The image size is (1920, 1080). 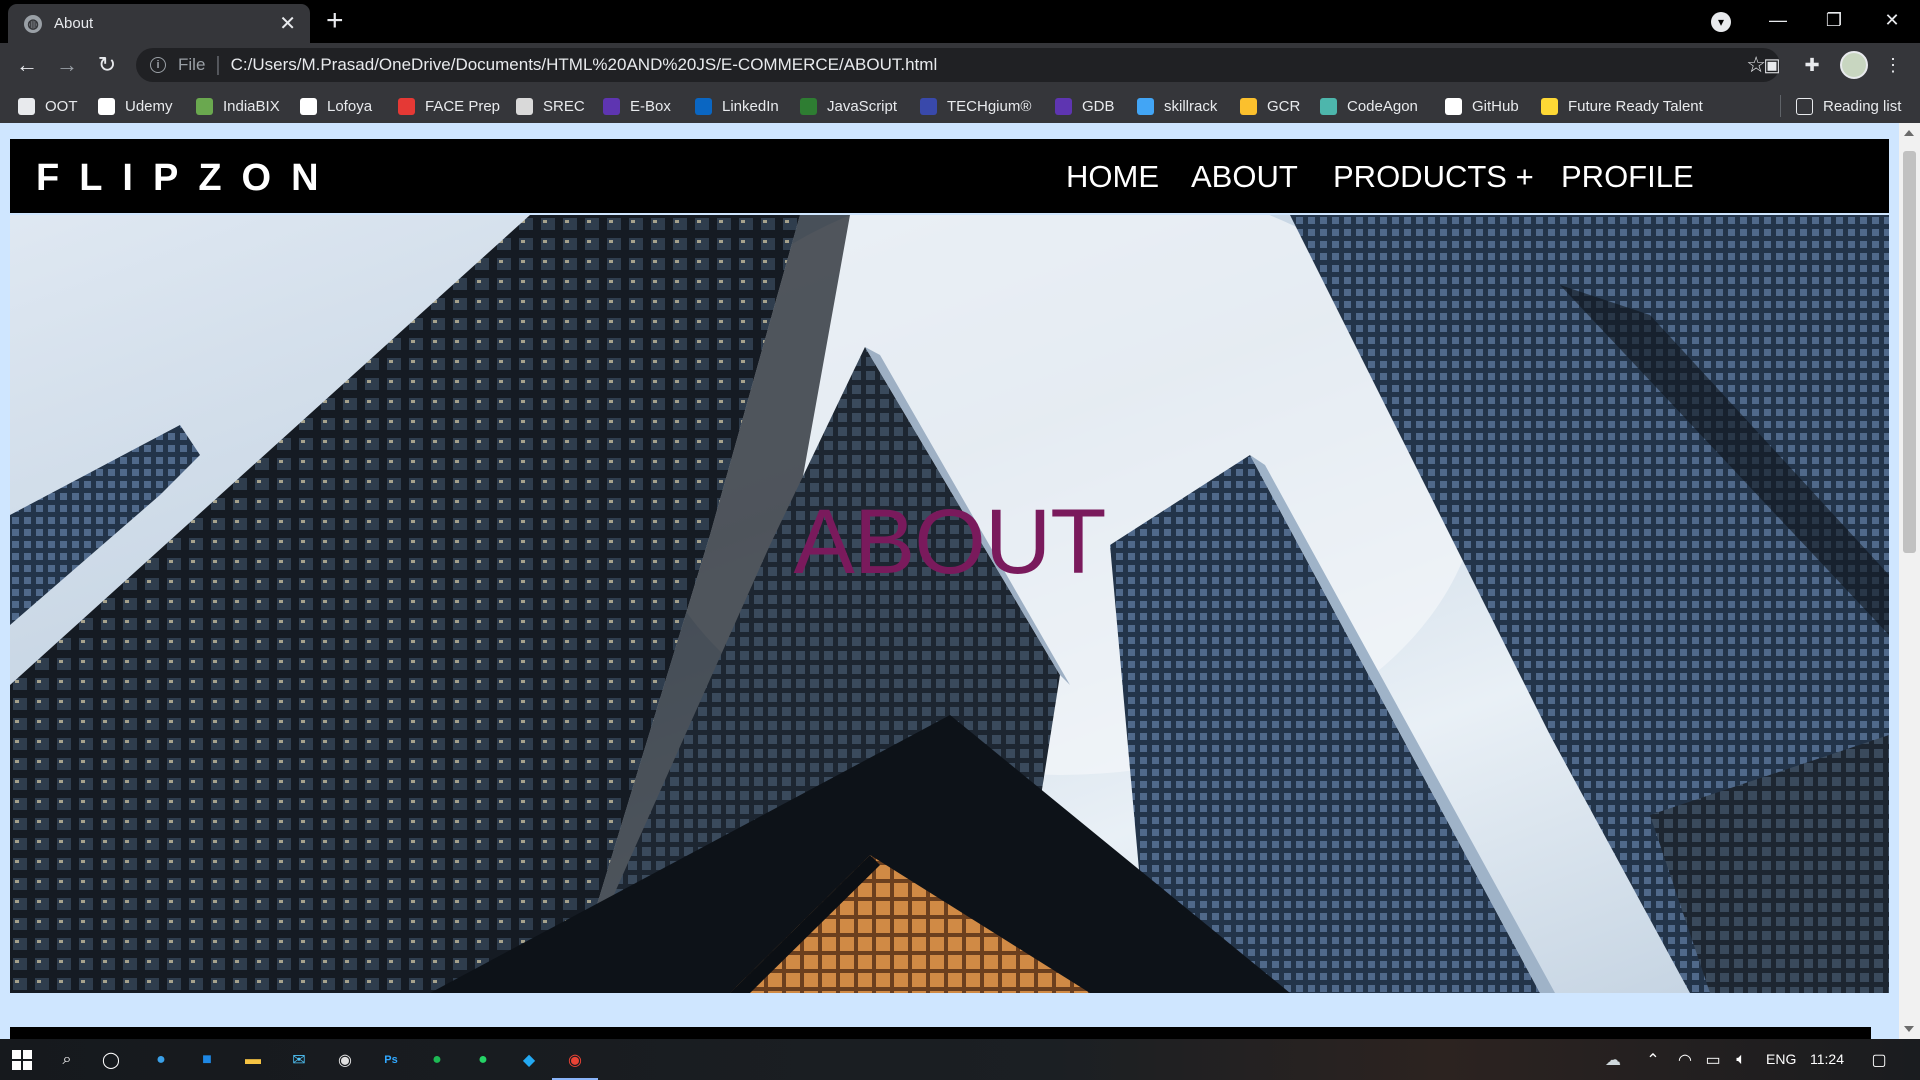 I want to click on tab-search-icon: ▾, so click(x=1721, y=22).